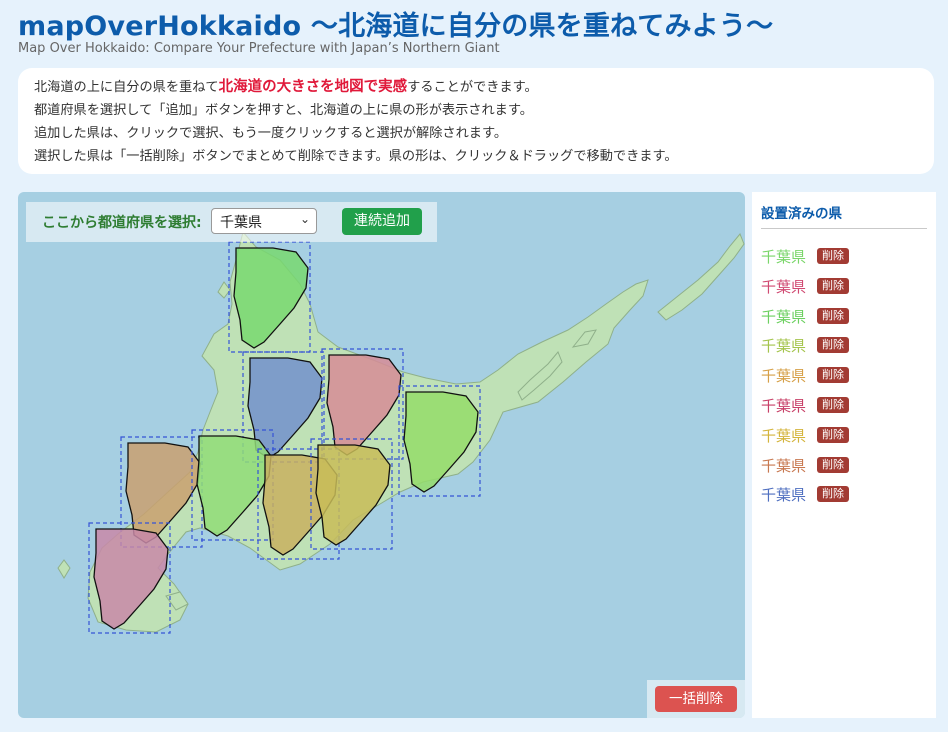 The width and height of the screenshot is (948, 732). I want to click on bulk-delete-panel: 一括削除, so click(696, 699).